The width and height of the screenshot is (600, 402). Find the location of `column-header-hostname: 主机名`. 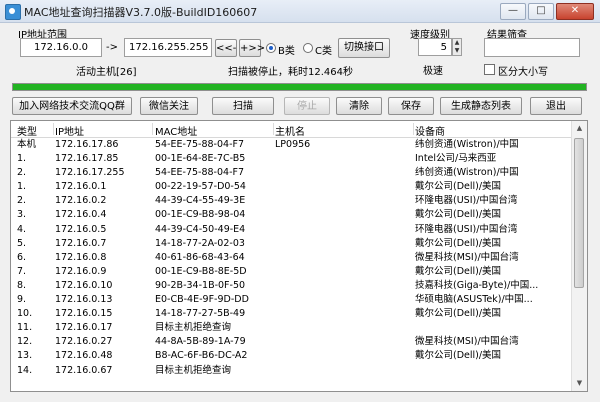

column-header-hostname: 主机名 is located at coordinates (344, 130).